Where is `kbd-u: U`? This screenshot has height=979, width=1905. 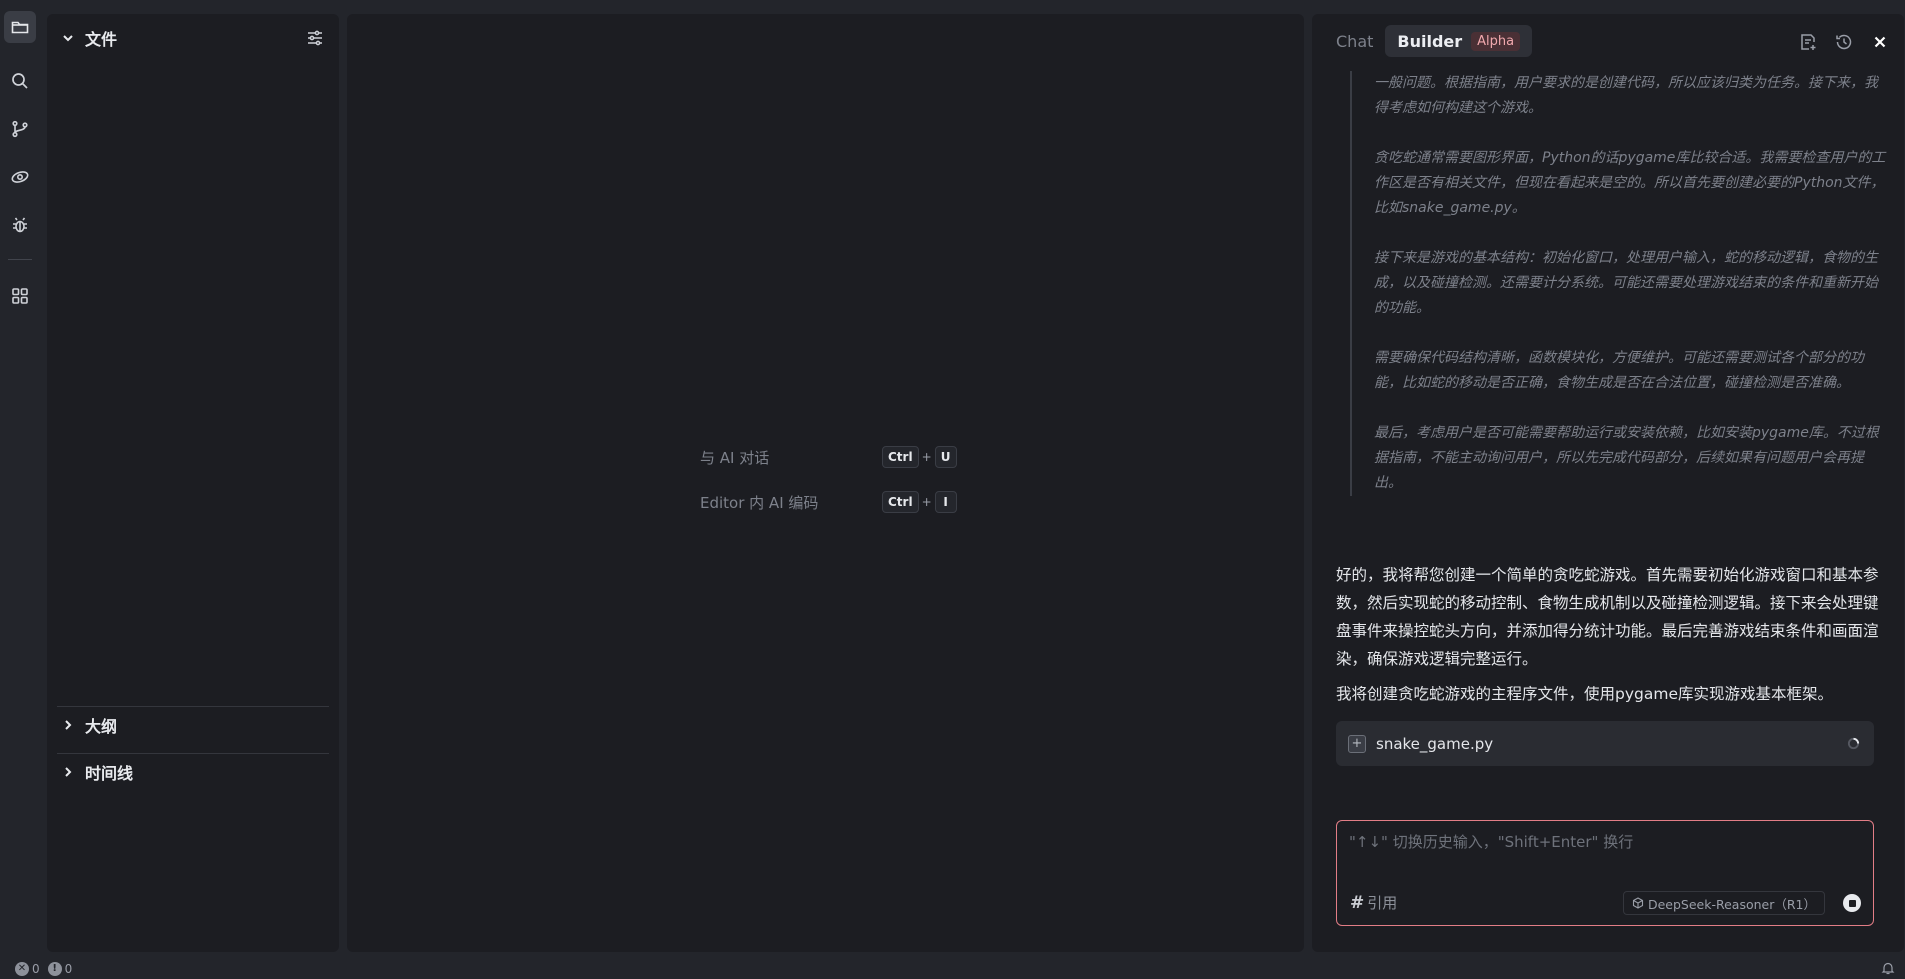
kbd-u: U is located at coordinates (945, 457).